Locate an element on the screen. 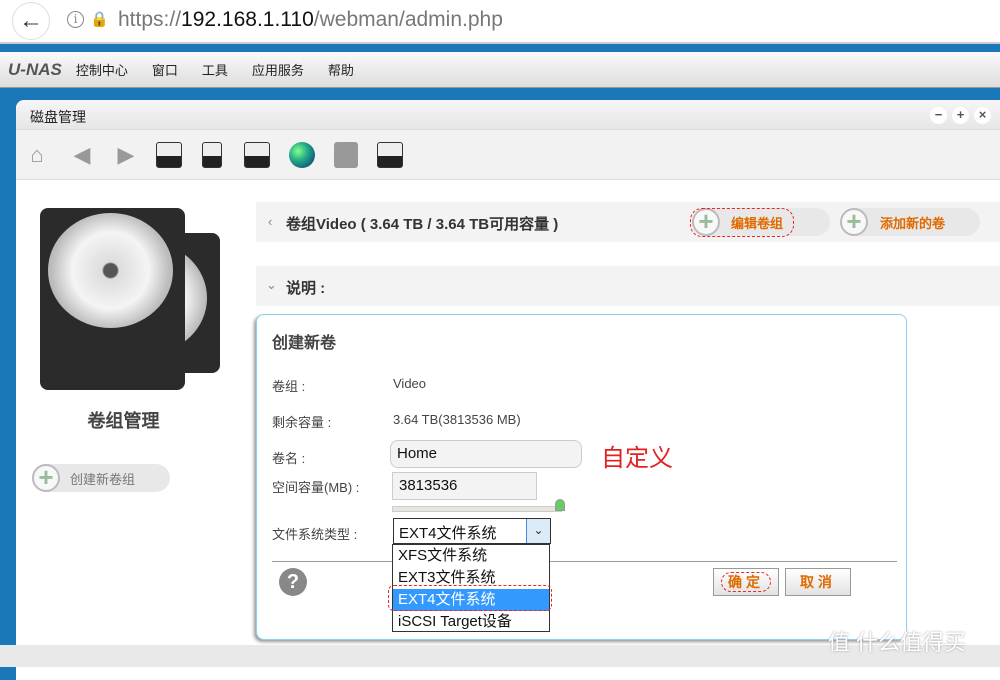 The width and height of the screenshot is (1000, 680). disk-stack-icon is located at coordinates (212, 155).